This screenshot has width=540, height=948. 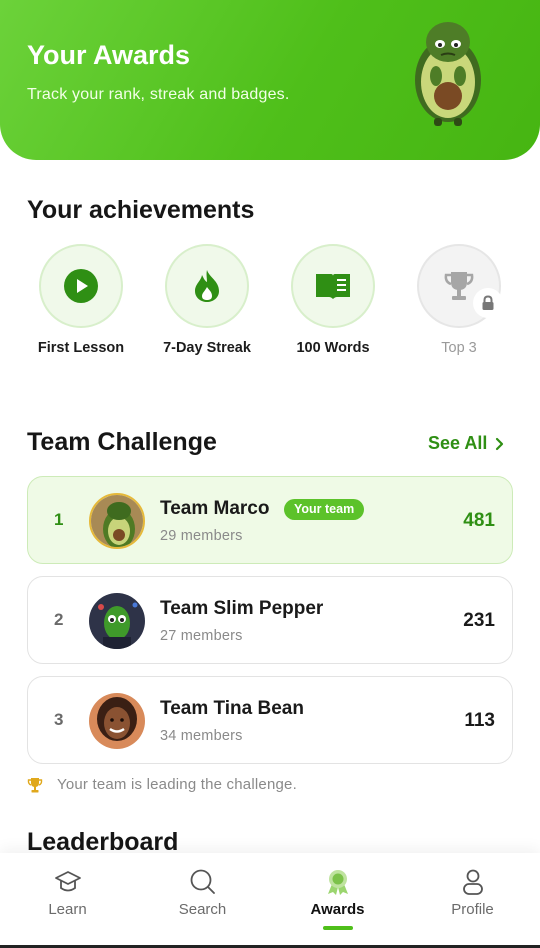 What do you see at coordinates (458, 443) in the screenshot?
I see `see-all-label: See All` at bounding box center [458, 443].